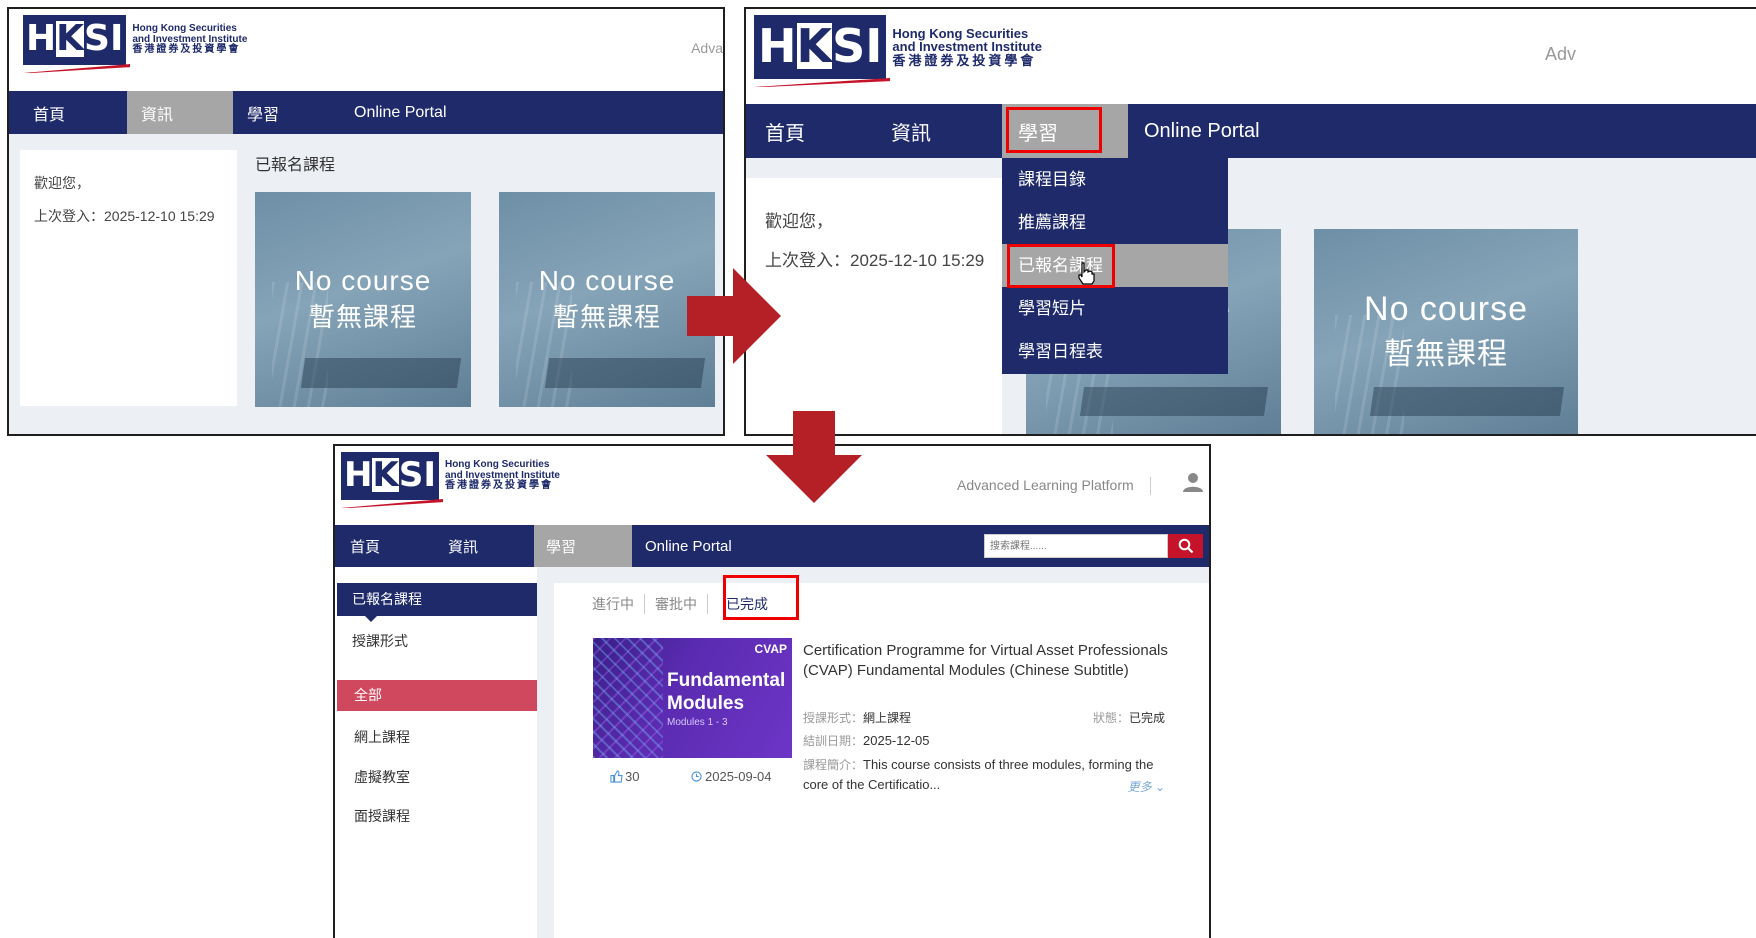  Describe the element at coordinates (814, 457) in the screenshot. I see `down-arrow-icon` at that location.